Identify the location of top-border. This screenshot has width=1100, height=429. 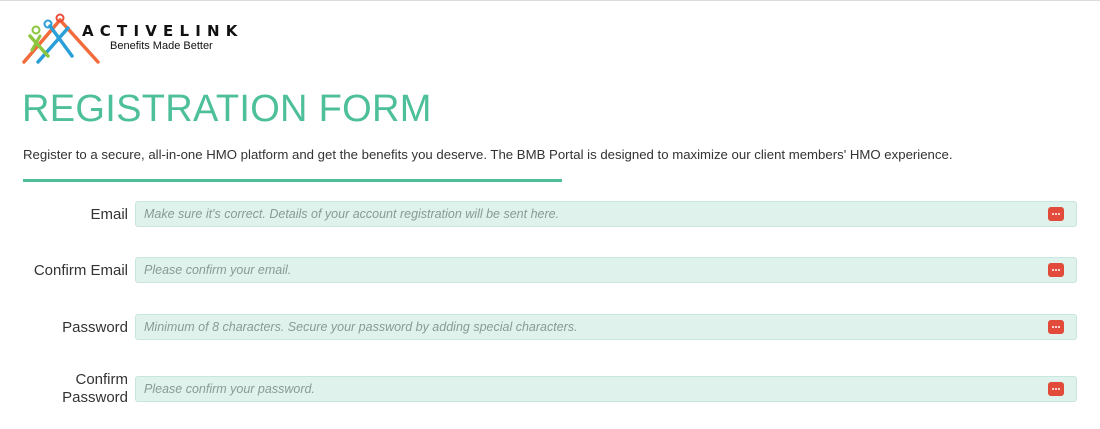
(550, 0).